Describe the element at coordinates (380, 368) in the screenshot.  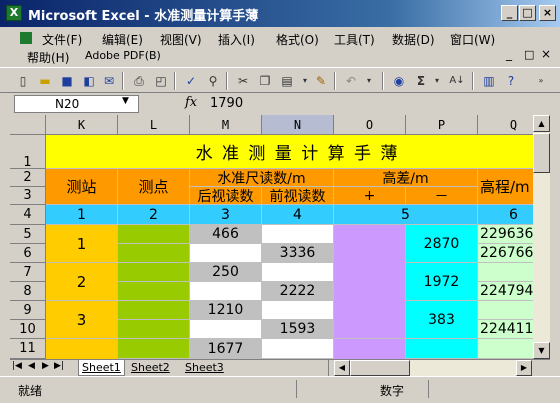
I see `horizontal-scroll-thumb` at that location.